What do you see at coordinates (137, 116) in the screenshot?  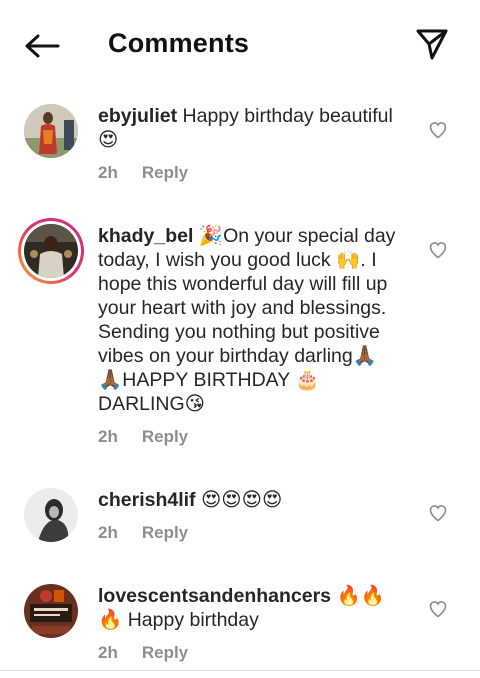 I see `comment-username: ebyjuliet` at bounding box center [137, 116].